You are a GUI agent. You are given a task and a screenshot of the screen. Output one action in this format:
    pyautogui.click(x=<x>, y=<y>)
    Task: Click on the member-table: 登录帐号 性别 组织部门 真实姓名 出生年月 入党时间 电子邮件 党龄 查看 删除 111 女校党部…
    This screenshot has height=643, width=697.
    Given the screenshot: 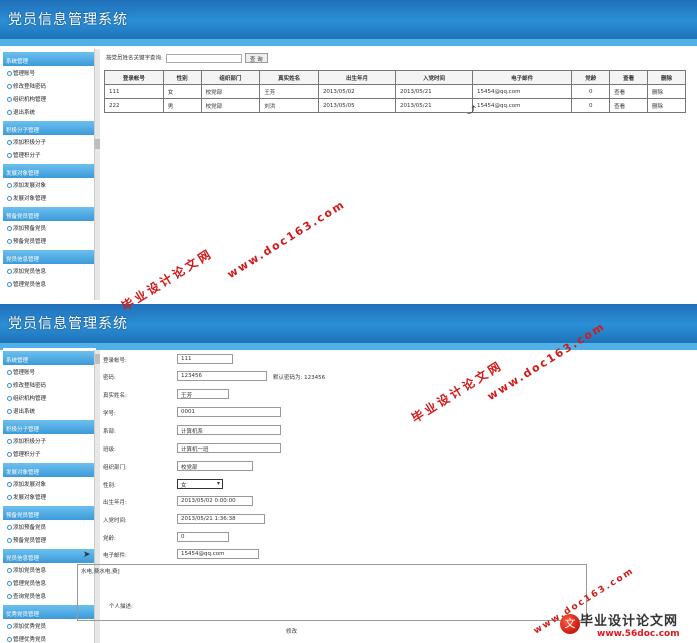 What is the action you would take?
    pyautogui.click(x=395, y=91)
    